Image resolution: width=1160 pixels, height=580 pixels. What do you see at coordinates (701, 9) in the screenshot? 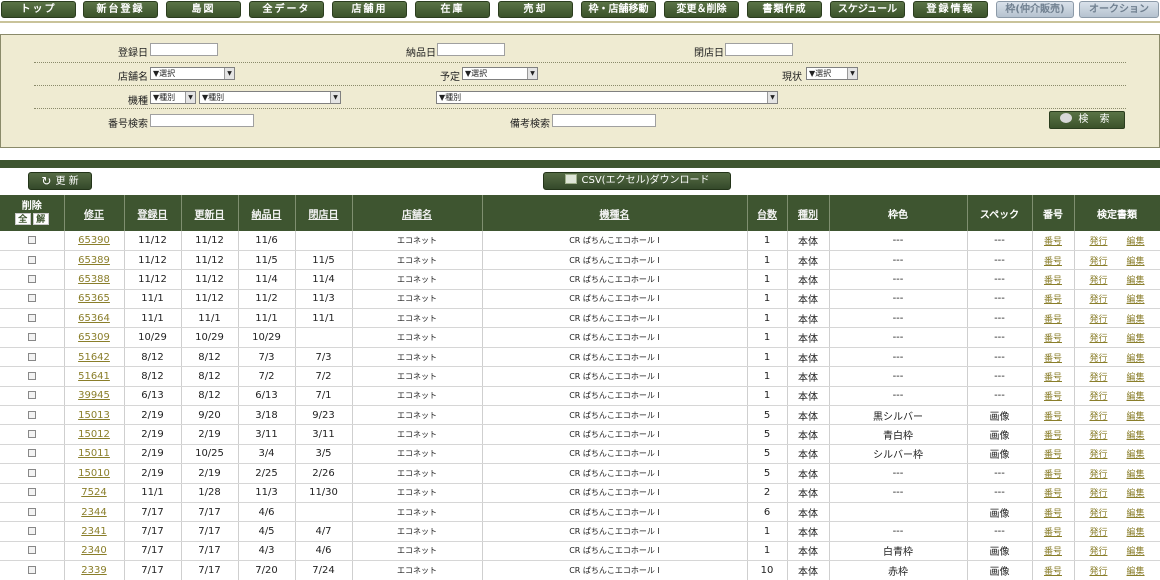
I see `nav-change-delete: 変更＆削除` at bounding box center [701, 9].